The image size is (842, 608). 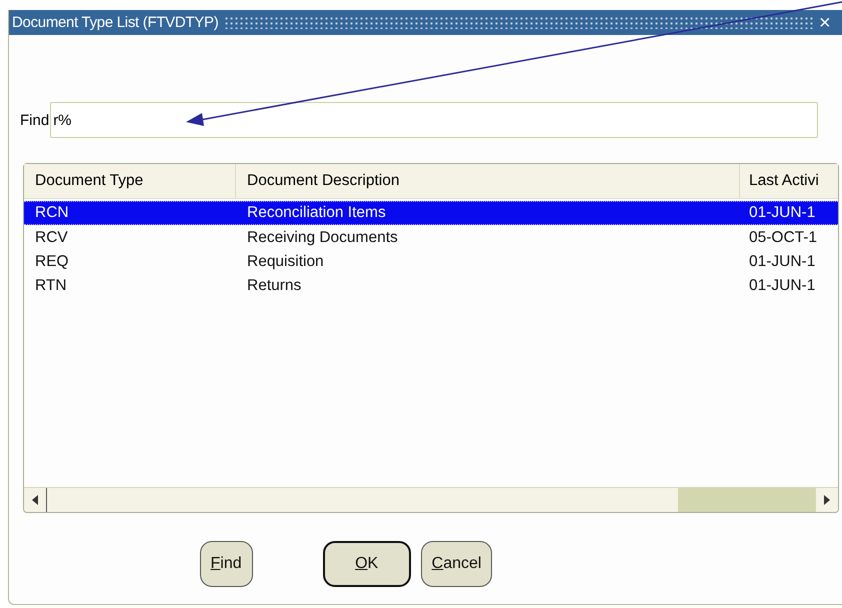 I want to click on find-field: r%, so click(x=434, y=120).